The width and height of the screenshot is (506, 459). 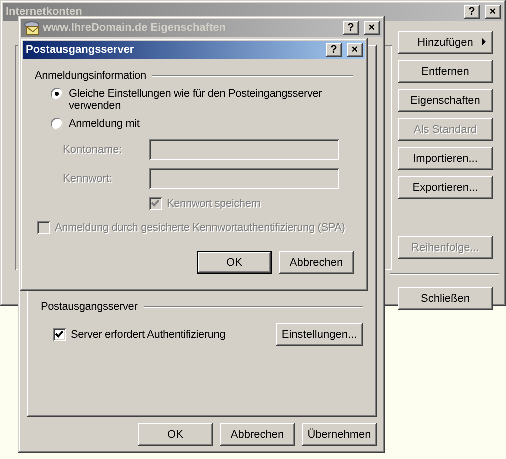 What do you see at coordinates (214, 204) in the screenshot?
I see `checkbox-label: Kennwort speichern` at bounding box center [214, 204].